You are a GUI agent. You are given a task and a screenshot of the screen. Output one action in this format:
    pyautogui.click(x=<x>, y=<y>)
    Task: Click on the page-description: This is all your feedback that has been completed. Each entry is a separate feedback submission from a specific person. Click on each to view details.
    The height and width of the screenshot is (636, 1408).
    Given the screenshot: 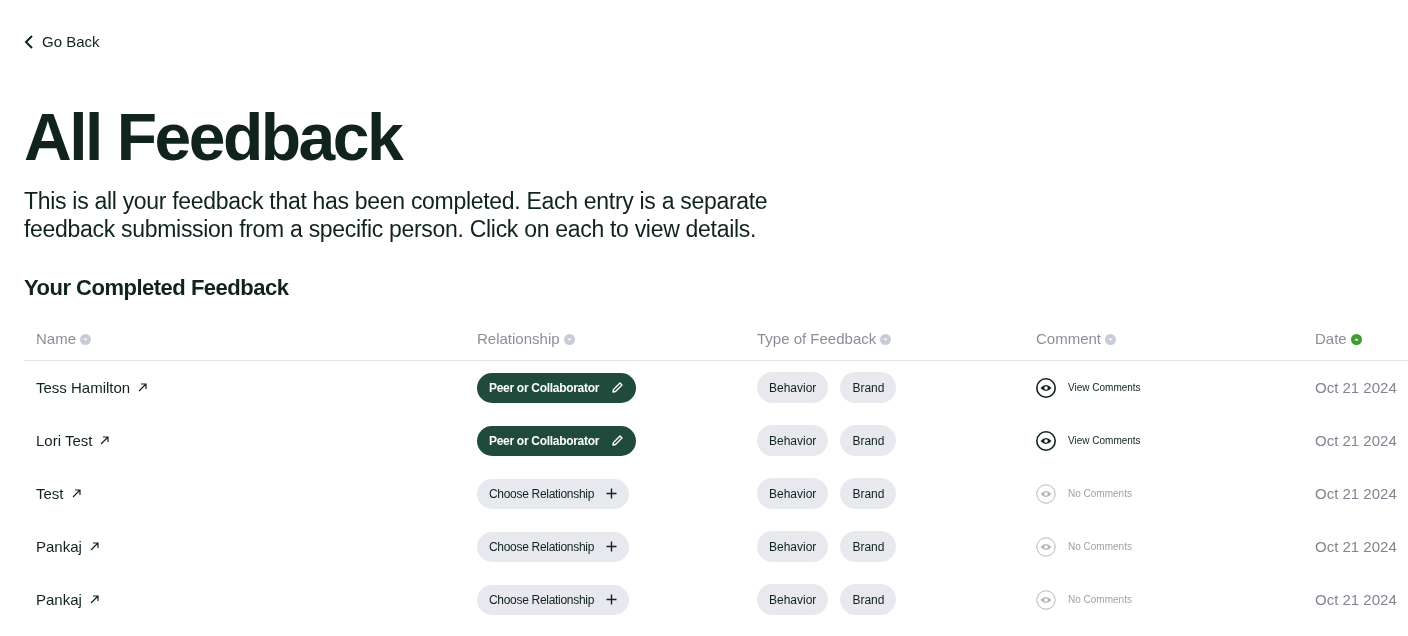 What is the action you would take?
    pyautogui.click(x=396, y=215)
    